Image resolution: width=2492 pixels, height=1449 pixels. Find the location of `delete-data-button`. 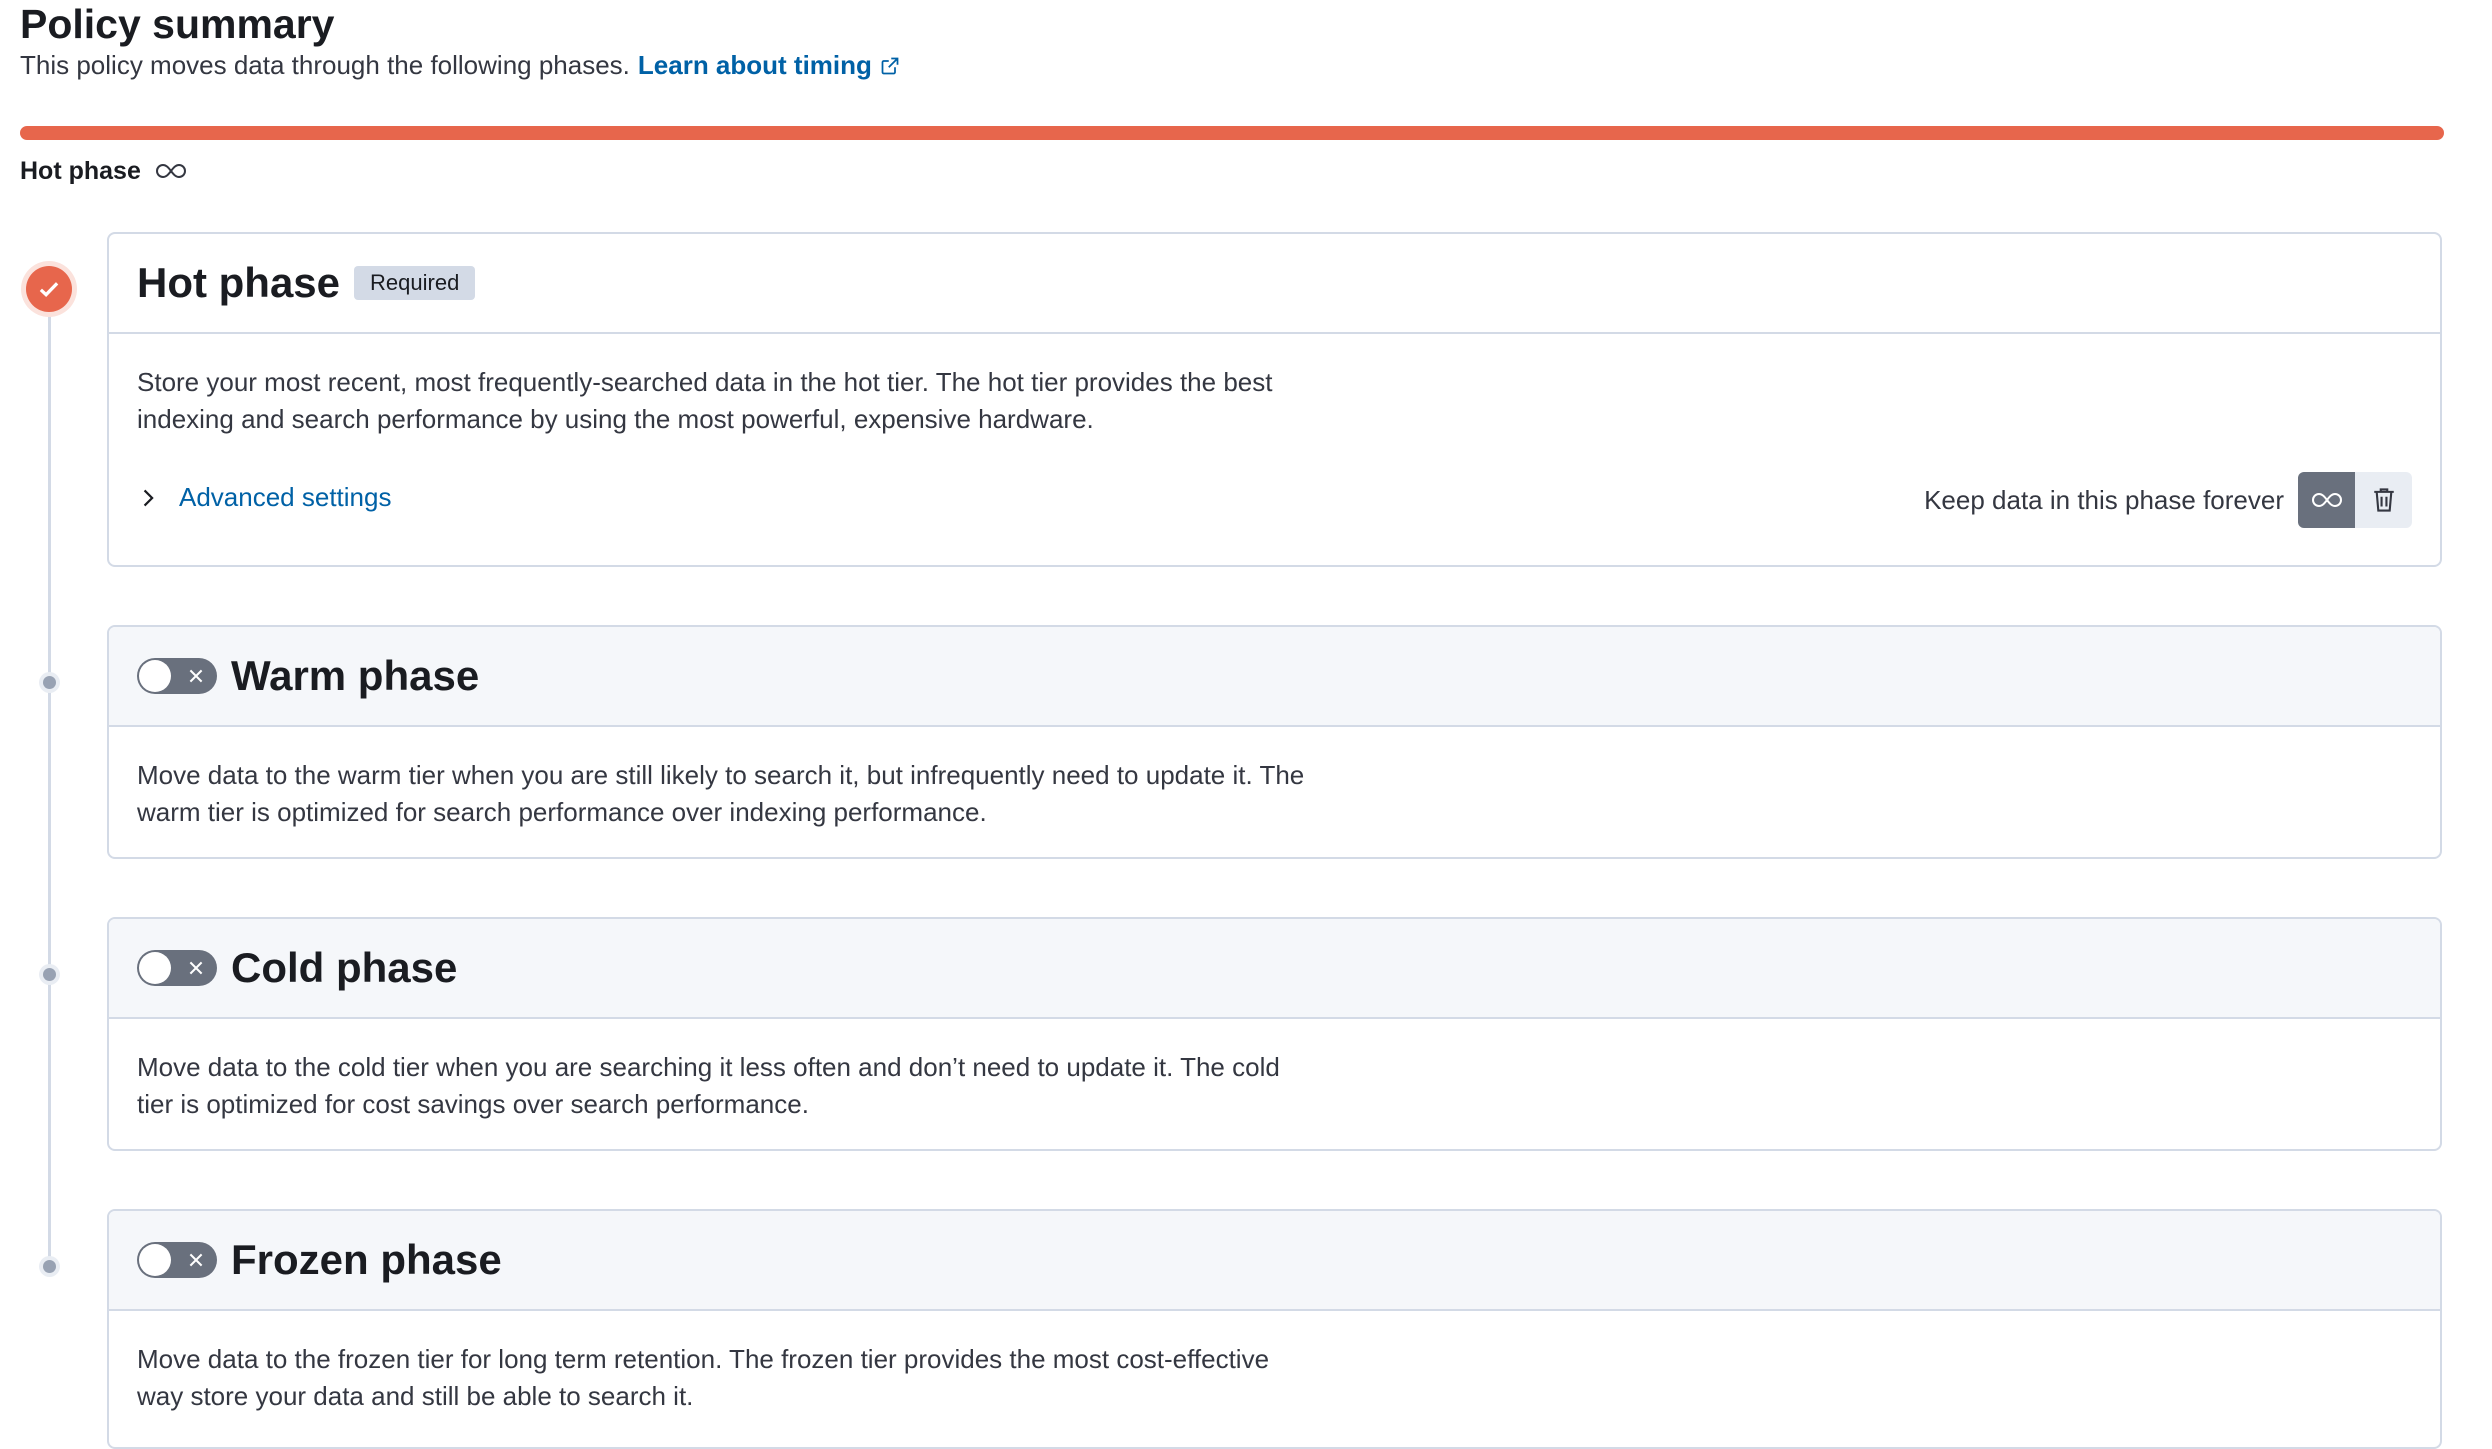

delete-data-button is located at coordinates (2383, 500).